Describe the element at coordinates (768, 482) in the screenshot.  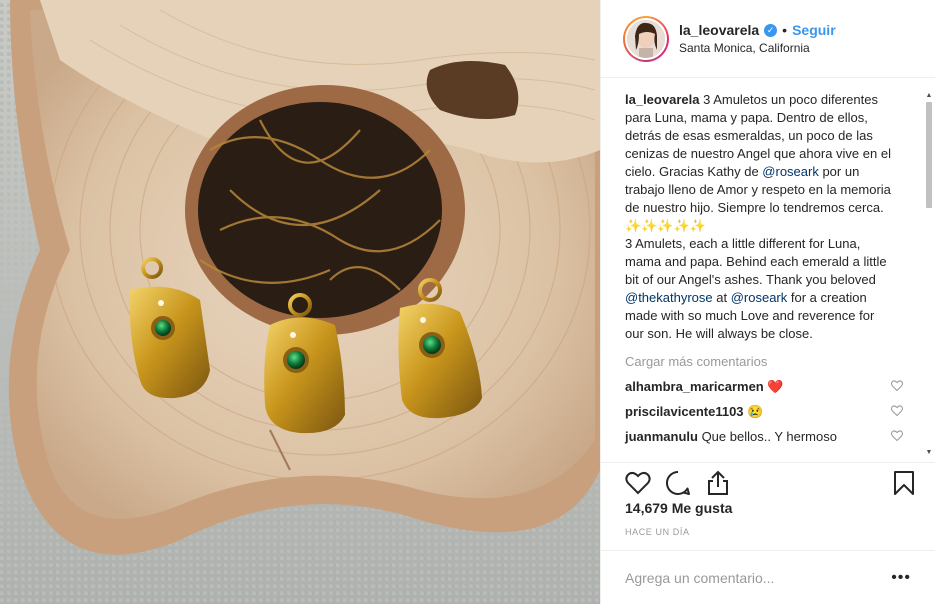
I see `action-bar` at that location.